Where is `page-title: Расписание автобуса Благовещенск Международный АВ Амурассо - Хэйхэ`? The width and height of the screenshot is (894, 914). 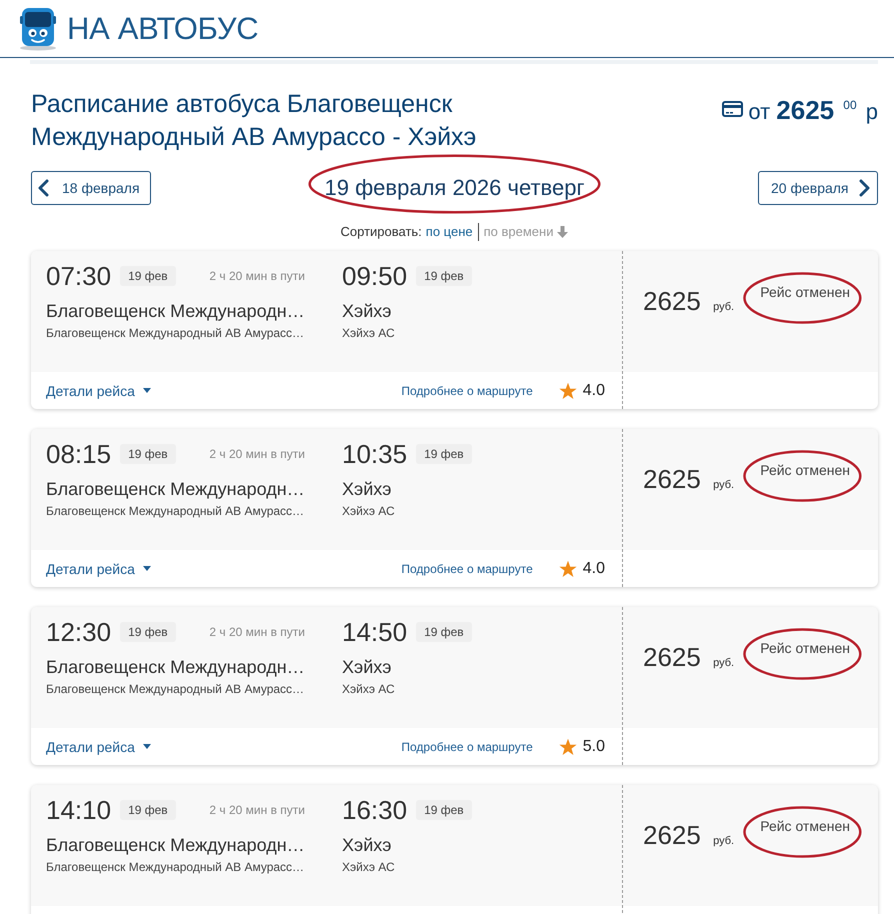 page-title: Расписание автобуса Благовещенск Международный АВ Амурассо - Хэйхэ is located at coordinates (254, 121).